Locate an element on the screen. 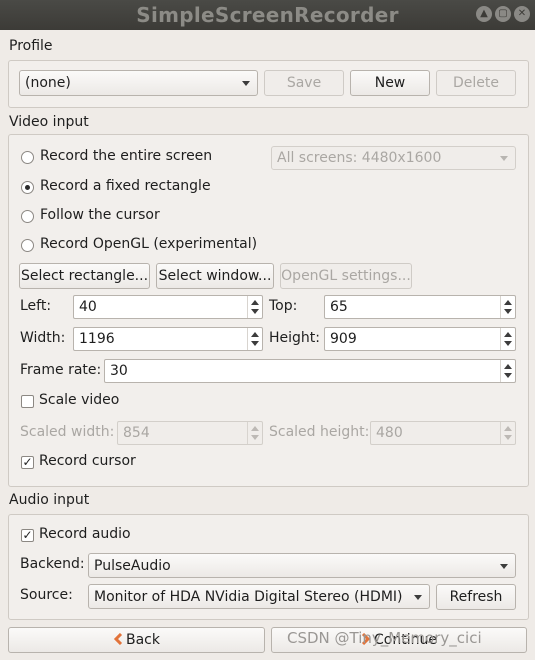 The image size is (535, 660). screen-select: All screens: 4480x1600 is located at coordinates (393, 158).